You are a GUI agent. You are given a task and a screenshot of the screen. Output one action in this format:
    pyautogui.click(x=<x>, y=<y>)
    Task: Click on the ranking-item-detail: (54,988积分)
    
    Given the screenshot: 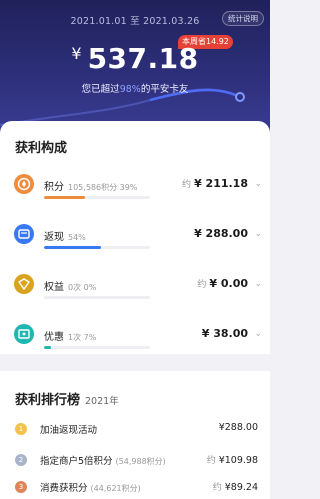 What is the action you would take?
    pyautogui.click(x=140, y=461)
    